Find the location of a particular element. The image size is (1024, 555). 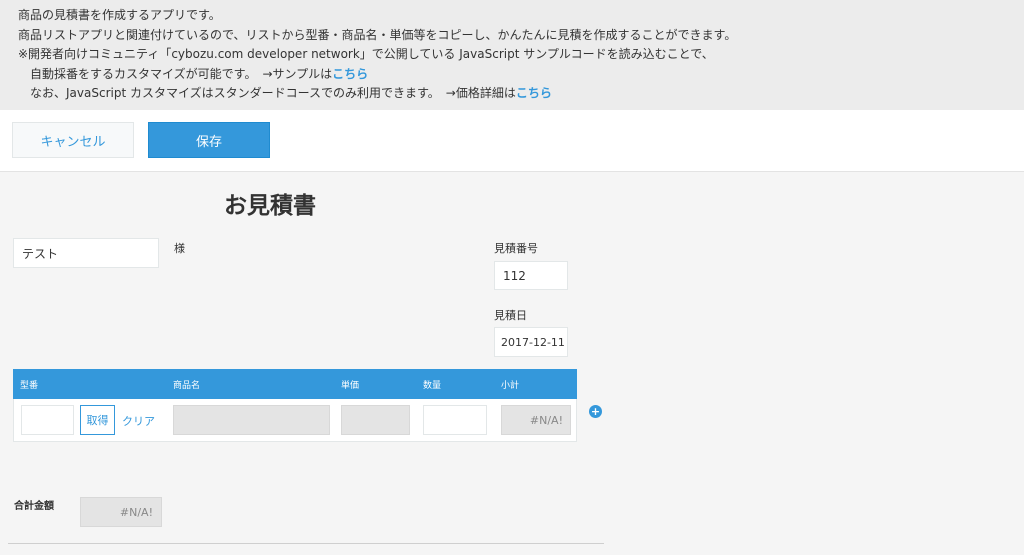

customer-suffix-label: 様 is located at coordinates (179, 248).